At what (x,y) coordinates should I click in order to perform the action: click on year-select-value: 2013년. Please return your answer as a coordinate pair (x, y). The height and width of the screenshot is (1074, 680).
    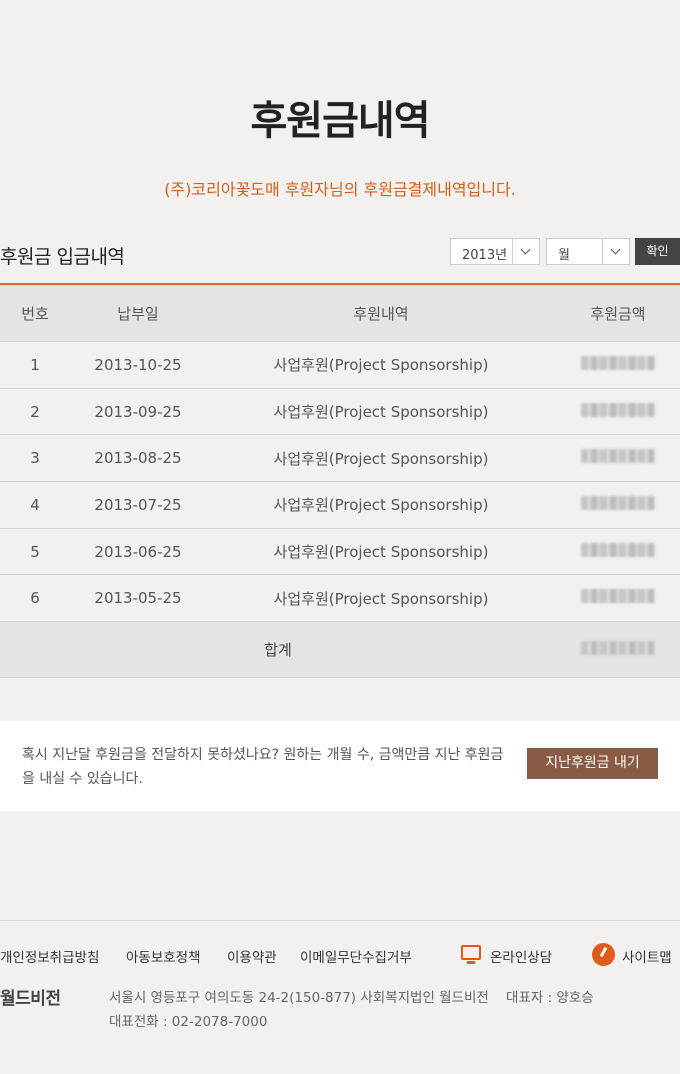
    Looking at the image, I should click on (485, 255).